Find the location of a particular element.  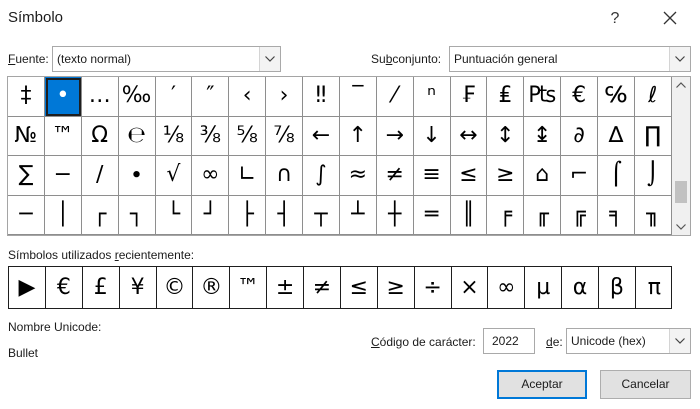

symbol-cell: ⁿ is located at coordinates (432, 97).